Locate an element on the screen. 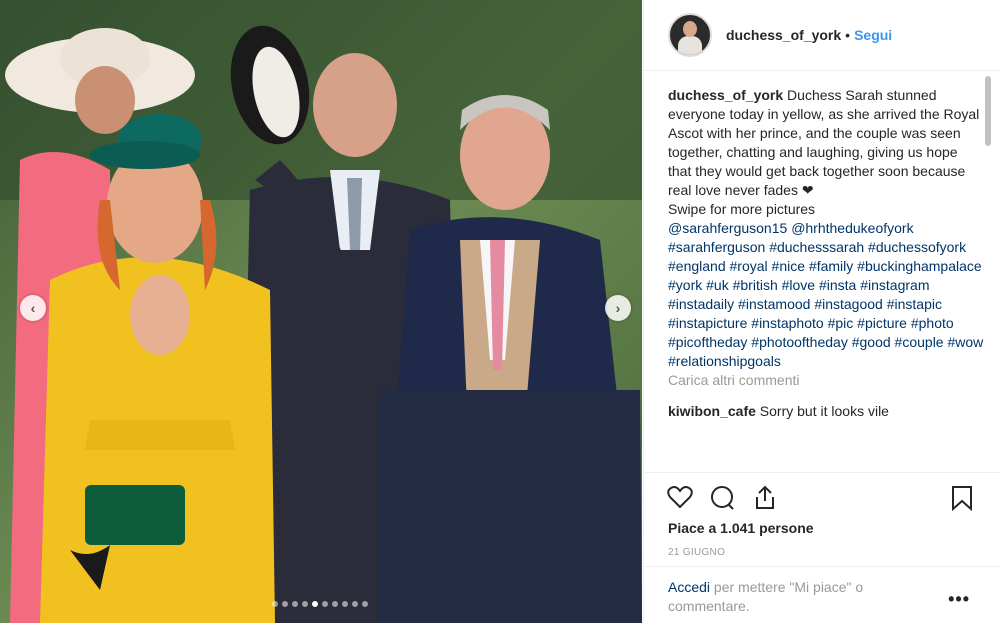 This screenshot has height=624, width=1000. hashtag-link: #good is located at coordinates (871, 342).